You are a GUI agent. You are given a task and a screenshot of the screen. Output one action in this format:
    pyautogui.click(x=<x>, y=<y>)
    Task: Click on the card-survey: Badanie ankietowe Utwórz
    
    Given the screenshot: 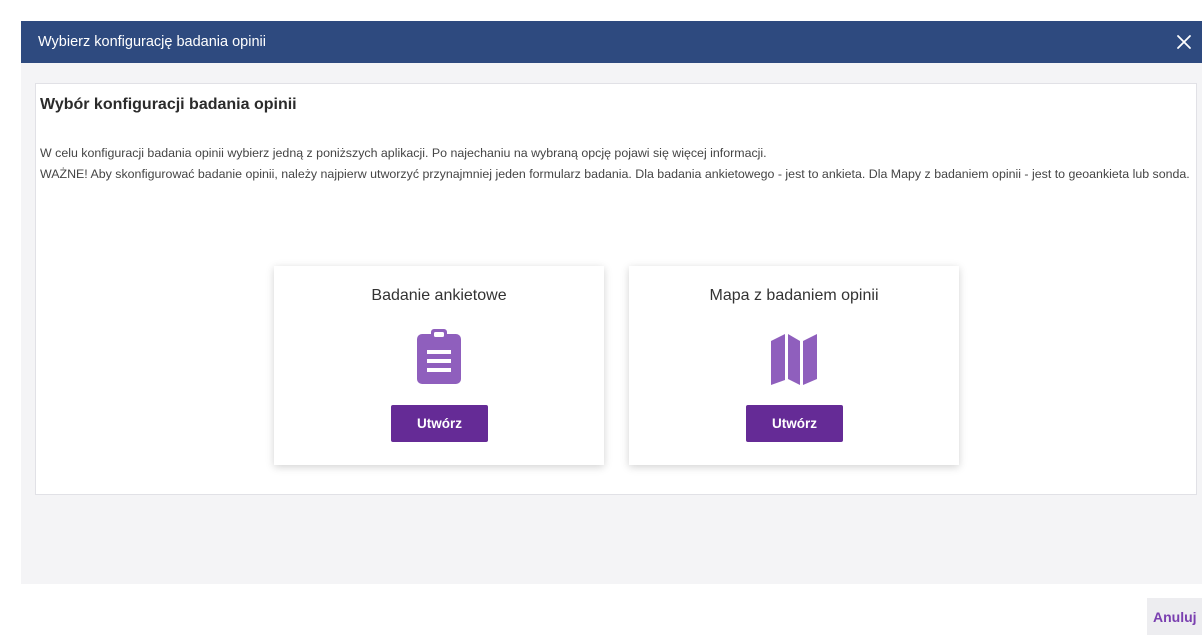 What is the action you would take?
    pyautogui.click(x=439, y=365)
    